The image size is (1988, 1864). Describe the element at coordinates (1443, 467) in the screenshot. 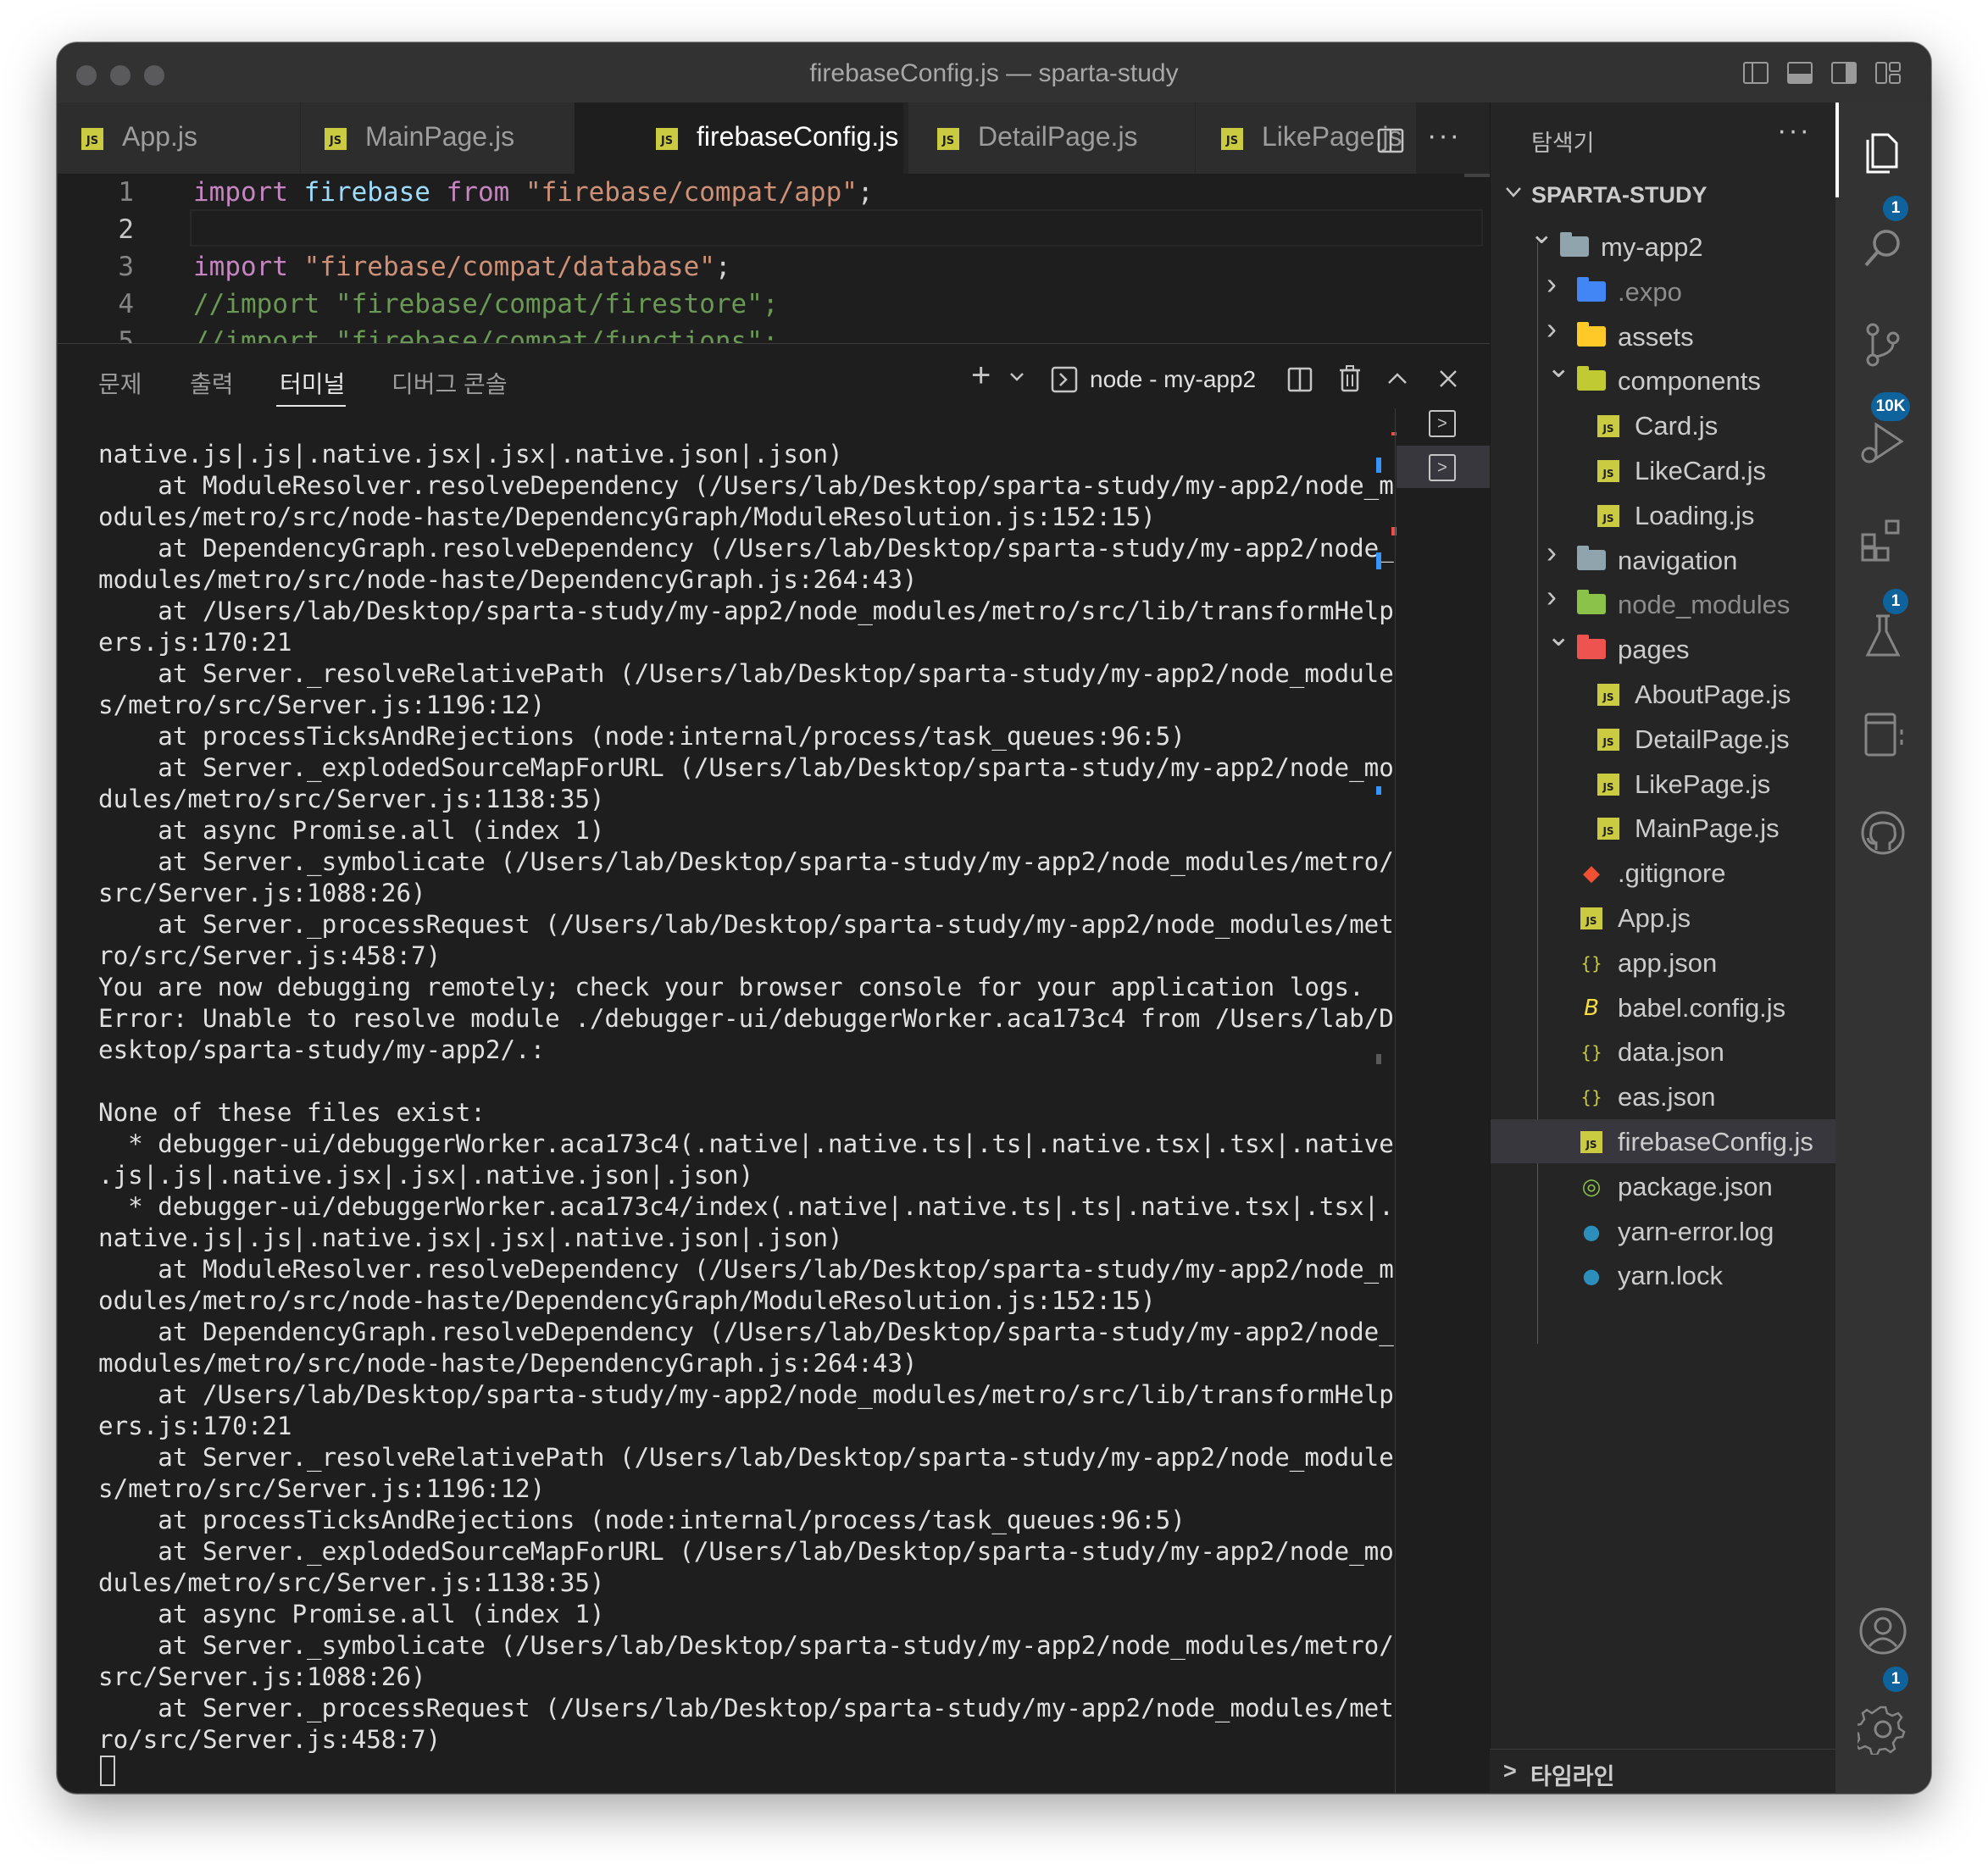

I see `terminal-list-item-active: >` at that location.